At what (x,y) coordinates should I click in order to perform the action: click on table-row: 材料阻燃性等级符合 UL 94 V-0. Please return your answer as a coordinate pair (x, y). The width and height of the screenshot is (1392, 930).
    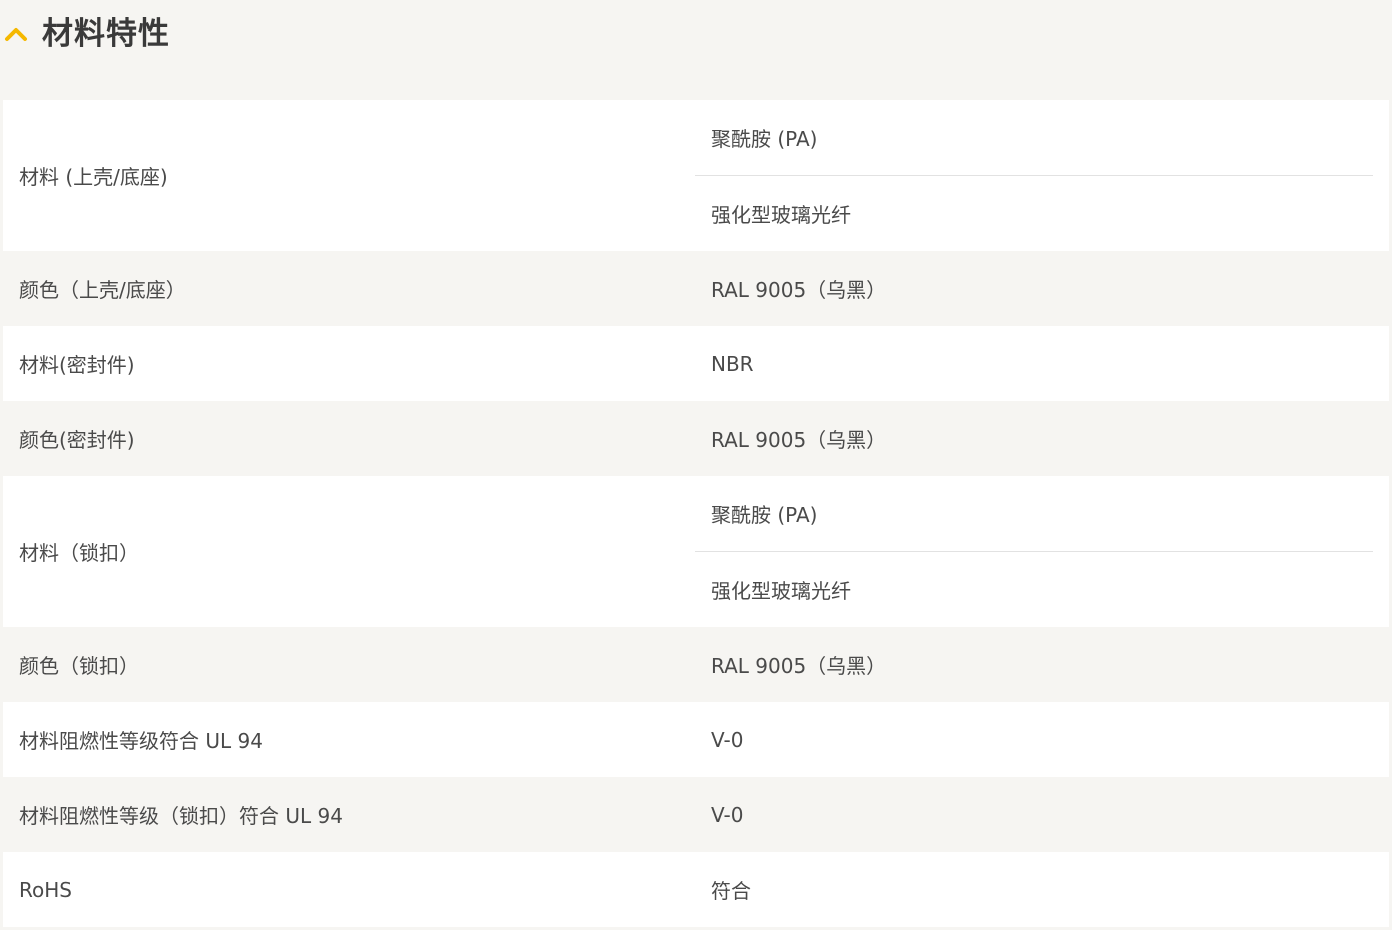
    Looking at the image, I should click on (696, 739).